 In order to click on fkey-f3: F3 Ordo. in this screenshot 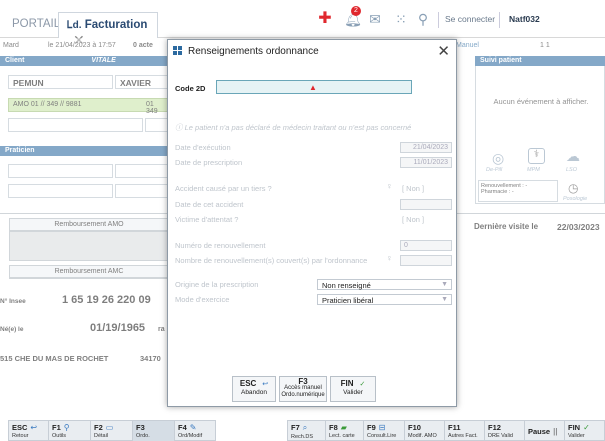, I will do `click(154, 431)`.